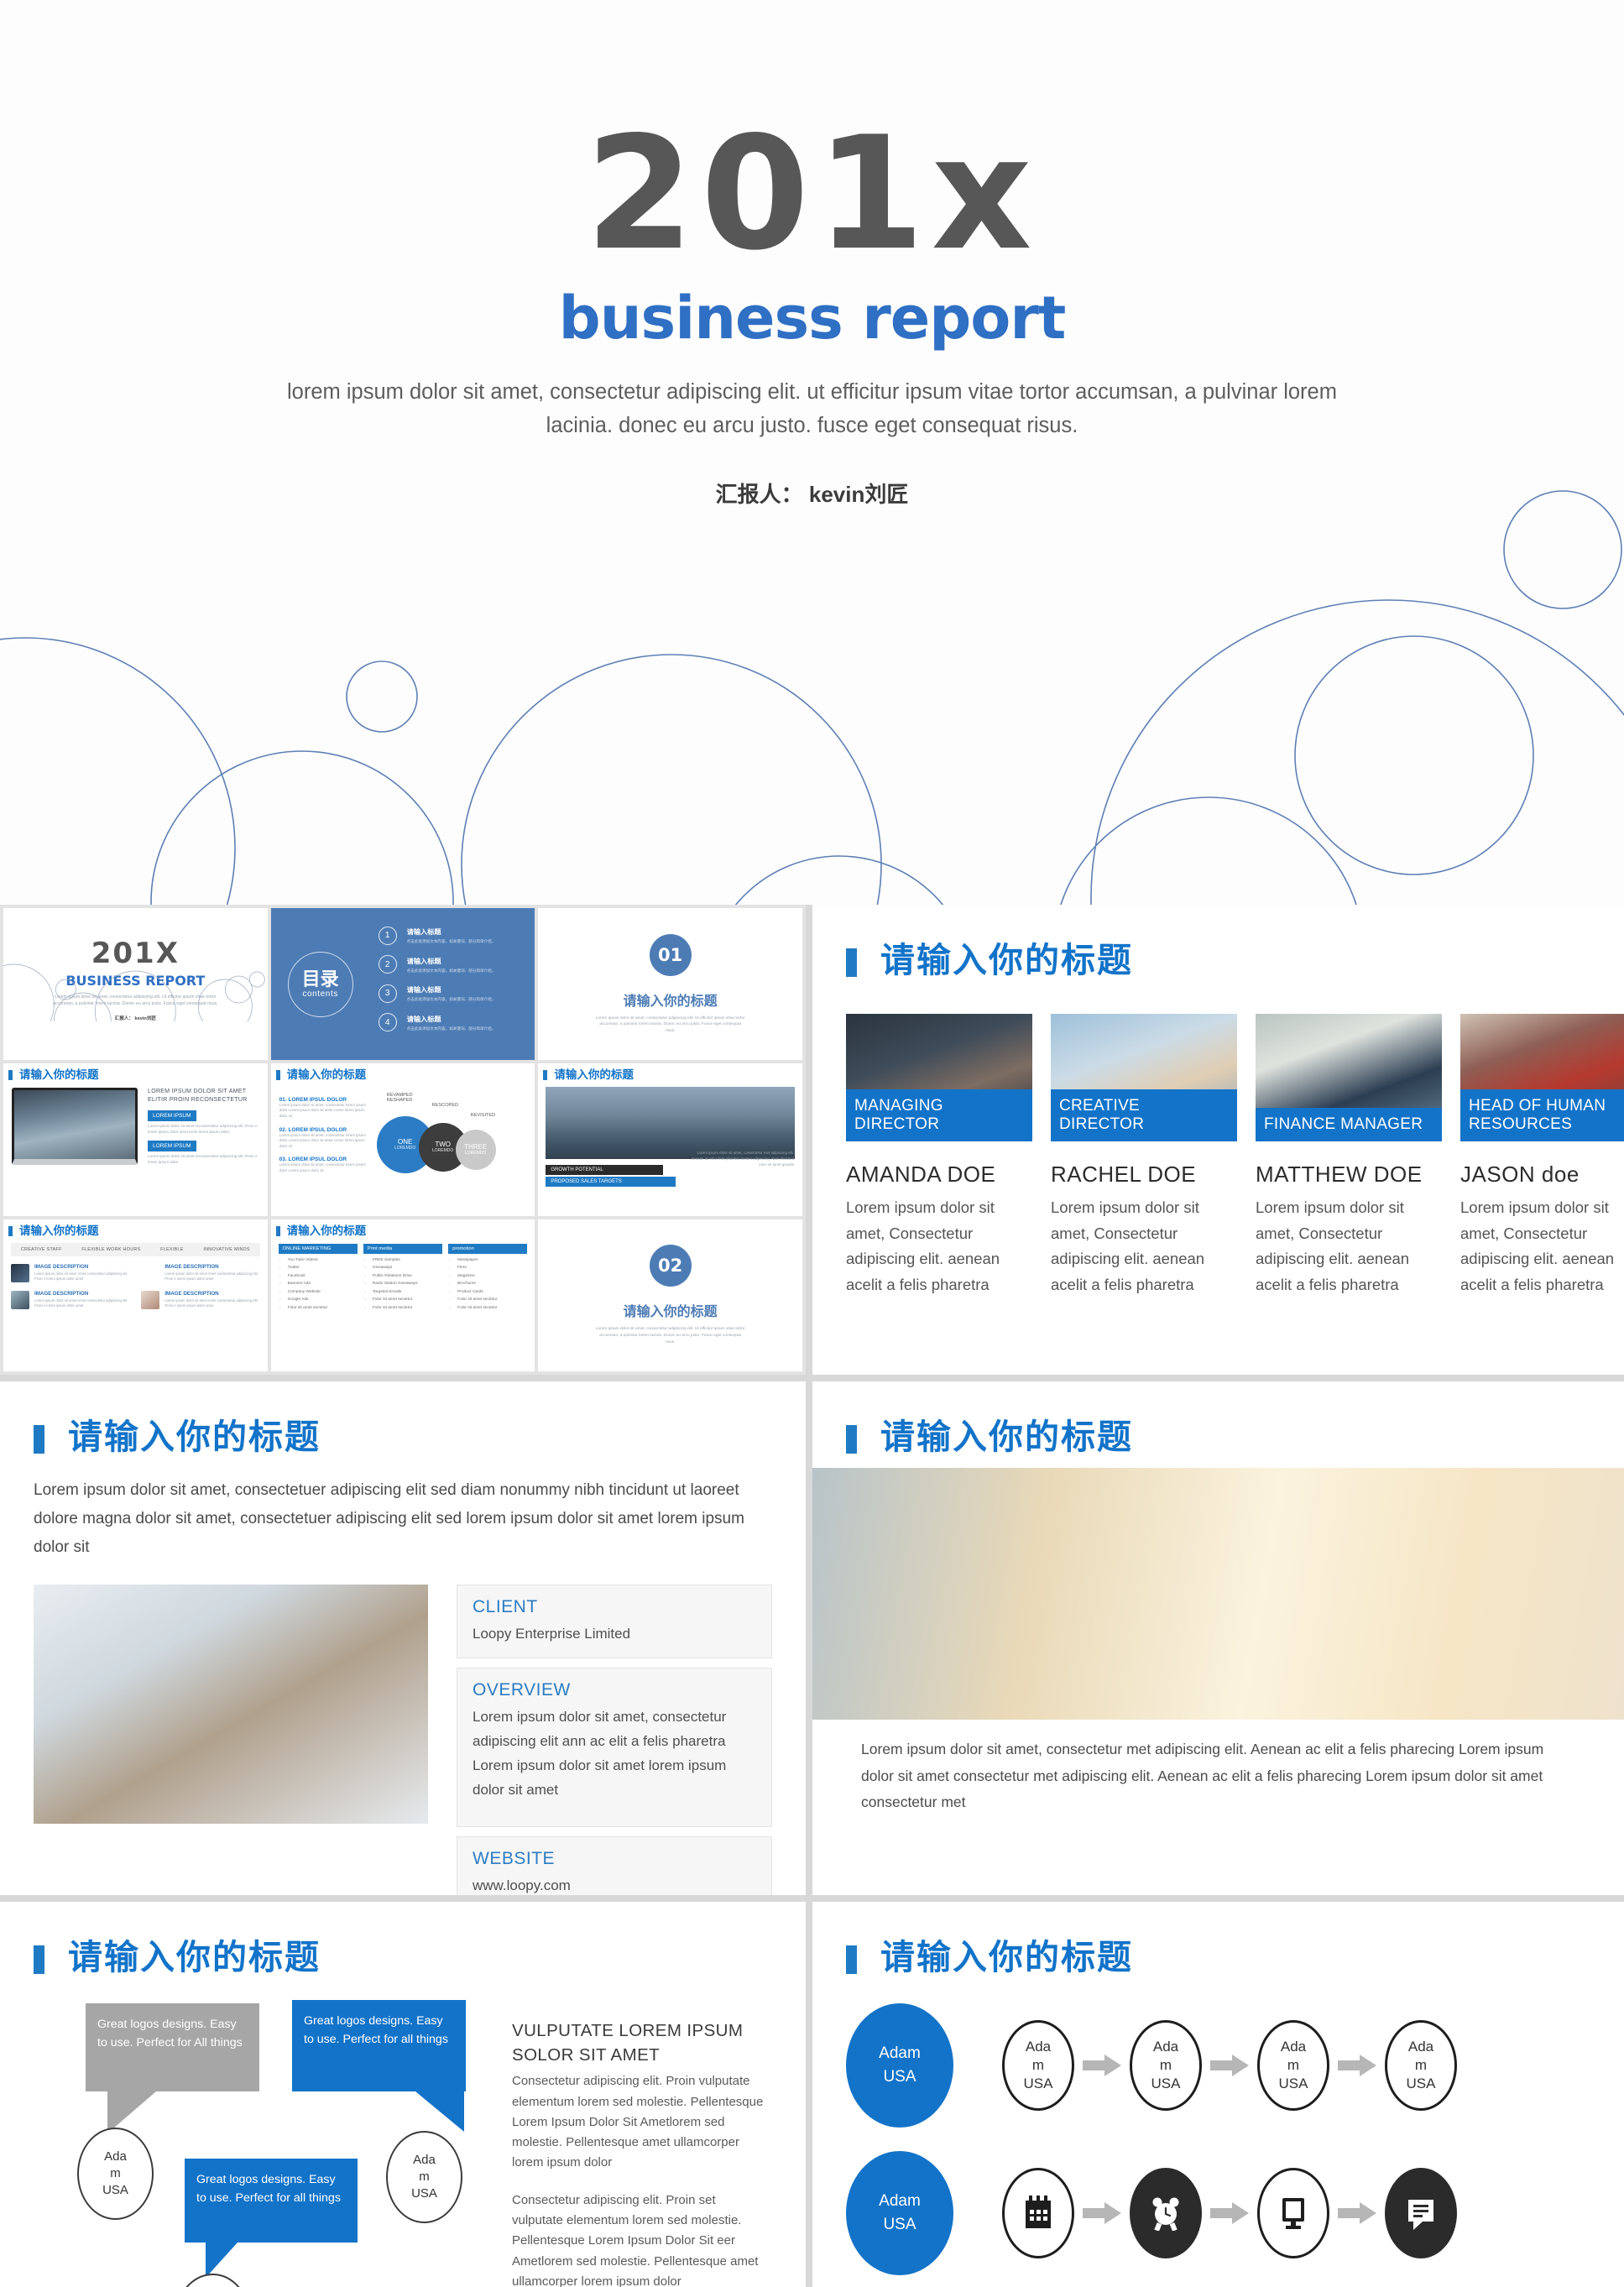  Describe the element at coordinates (110, 1249) in the screenshot. I see `staff-tab: FLEXIBLE WORK HOURS` at that location.